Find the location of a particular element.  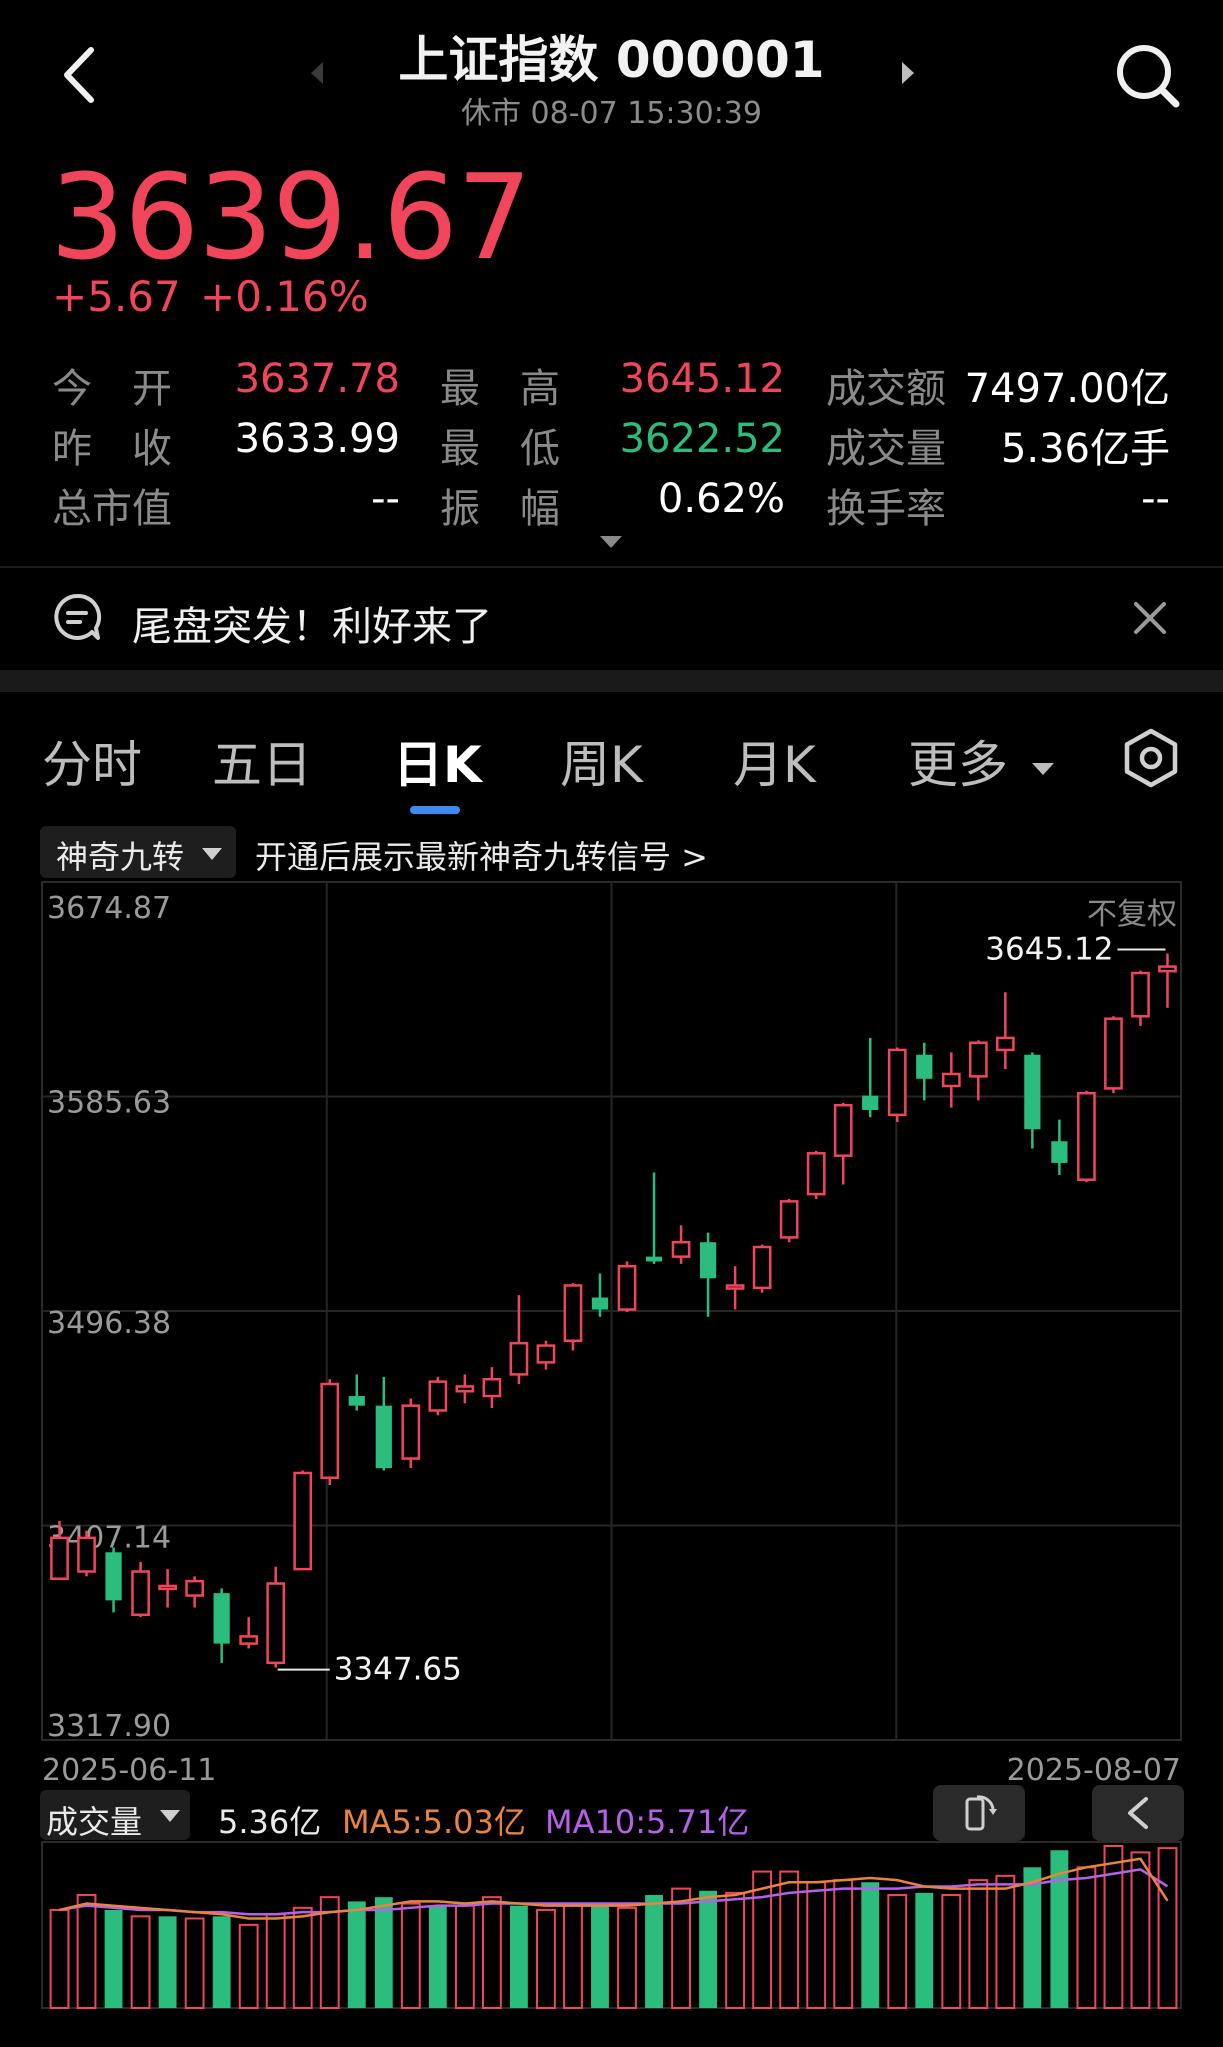

settings-hexagon-icon is located at coordinates (1151, 758).